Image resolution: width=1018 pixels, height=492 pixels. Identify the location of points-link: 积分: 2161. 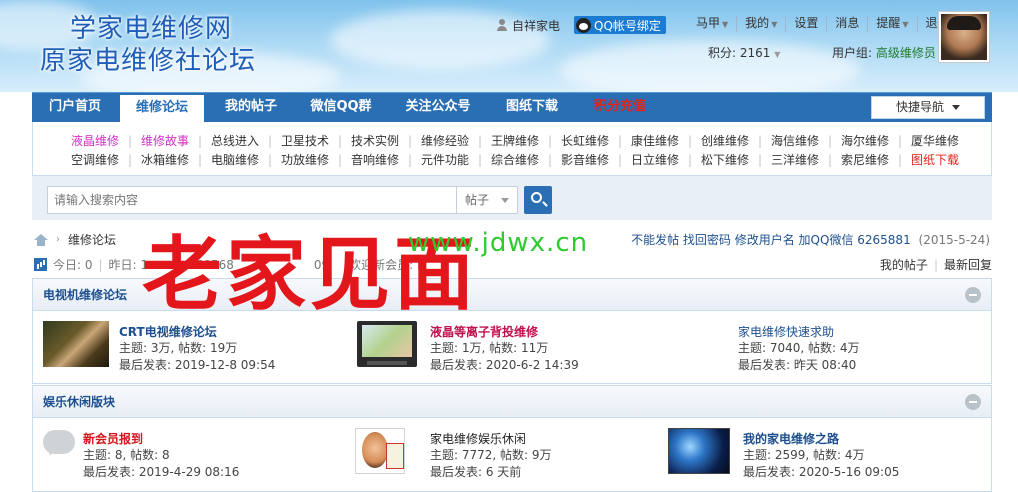
(739, 53).